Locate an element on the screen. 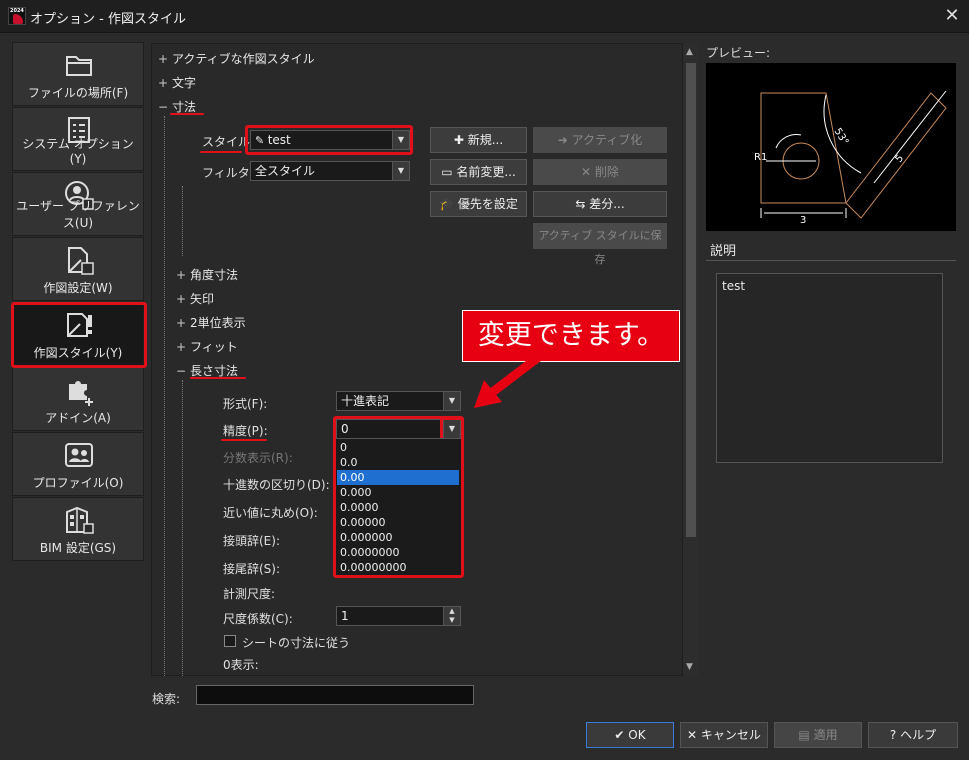  plus-icon: ✚ is located at coordinates (460, 140).